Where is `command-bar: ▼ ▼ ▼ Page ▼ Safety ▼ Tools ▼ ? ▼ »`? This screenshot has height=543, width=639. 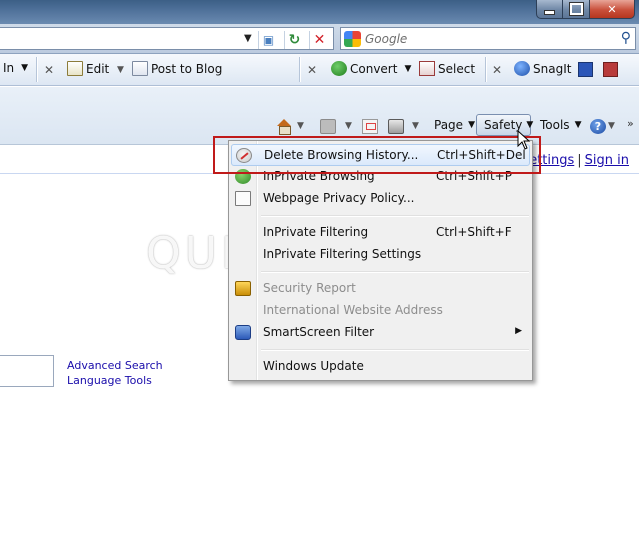
command-bar: ▼ ▼ ▼ Page ▼ Safety ▼ Tools ▼ ? ▼ » is located at coordinates (319, 116).